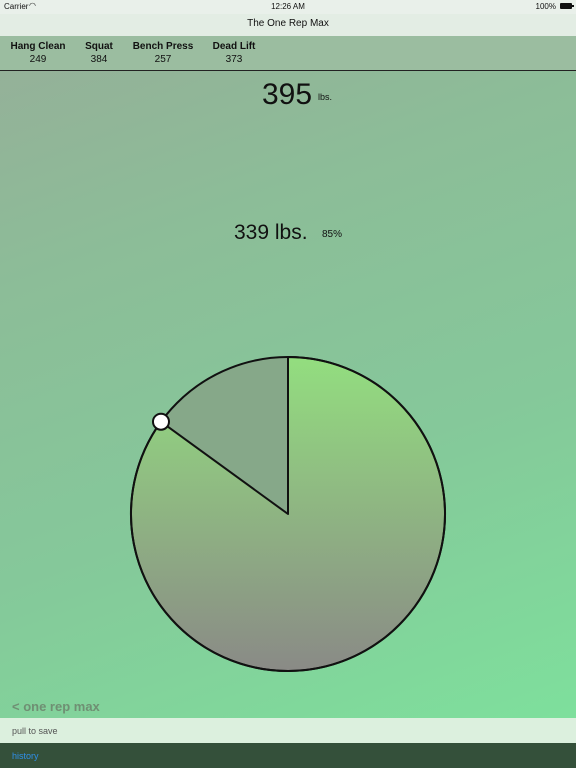 Image resolution: width=576 pixels, height=768 pixels. I want to click on history-link: history, so click(25, 756).